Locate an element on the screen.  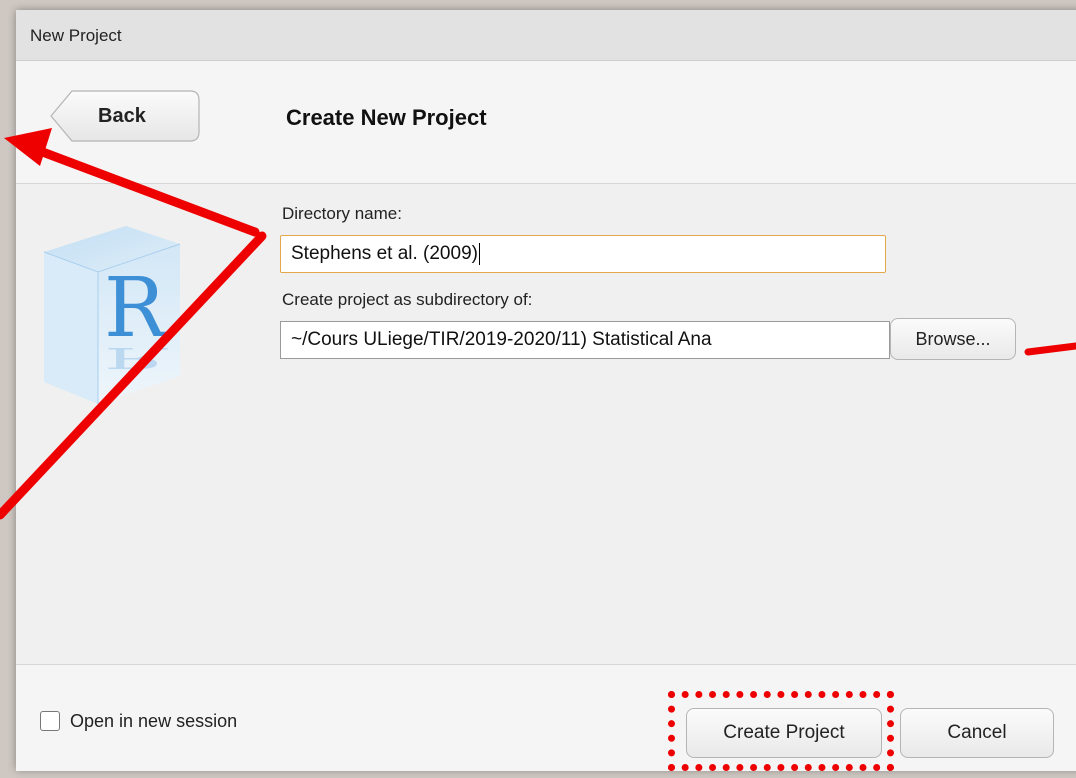
directory-name-input: Stephens et al. (2009) is located at coordinates (583, 254).